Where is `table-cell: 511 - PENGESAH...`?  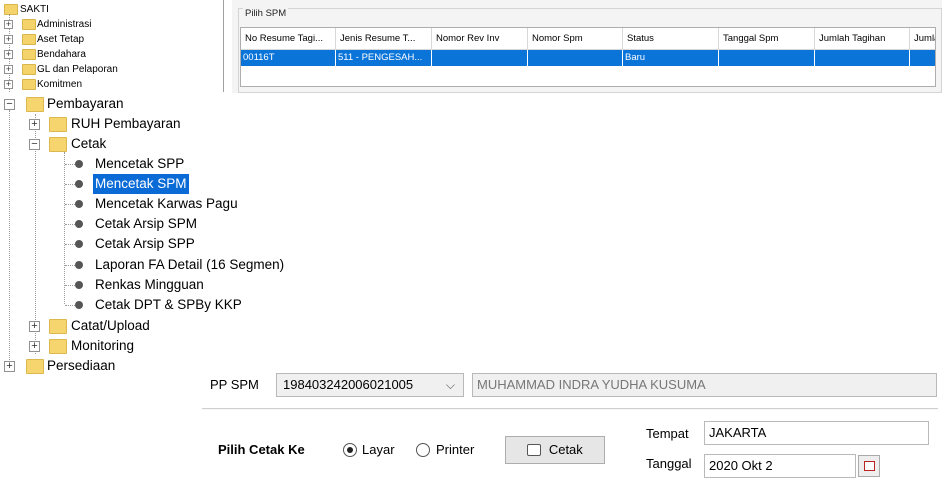
table-cell: 511 - PENGESAH... is located at coordinates (384, 58).